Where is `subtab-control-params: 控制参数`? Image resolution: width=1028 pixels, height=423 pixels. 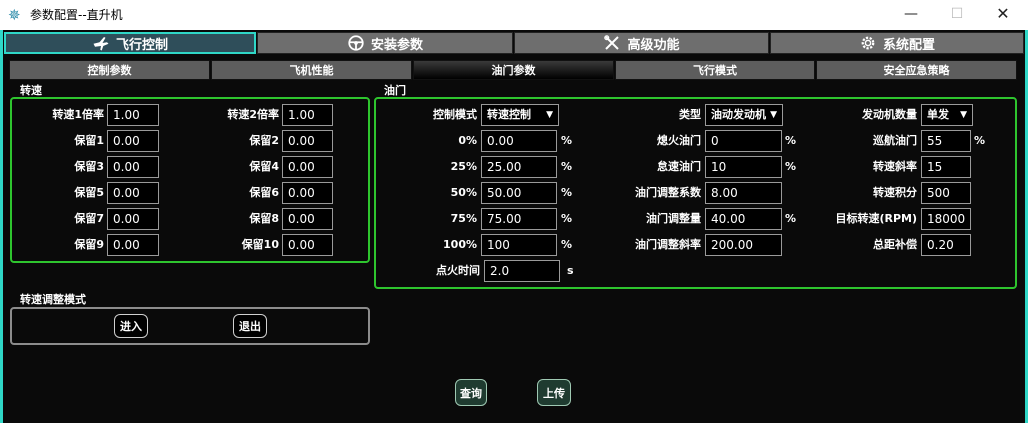 subtab-control-params: 控制参数 is located at coordinates (109, 70).